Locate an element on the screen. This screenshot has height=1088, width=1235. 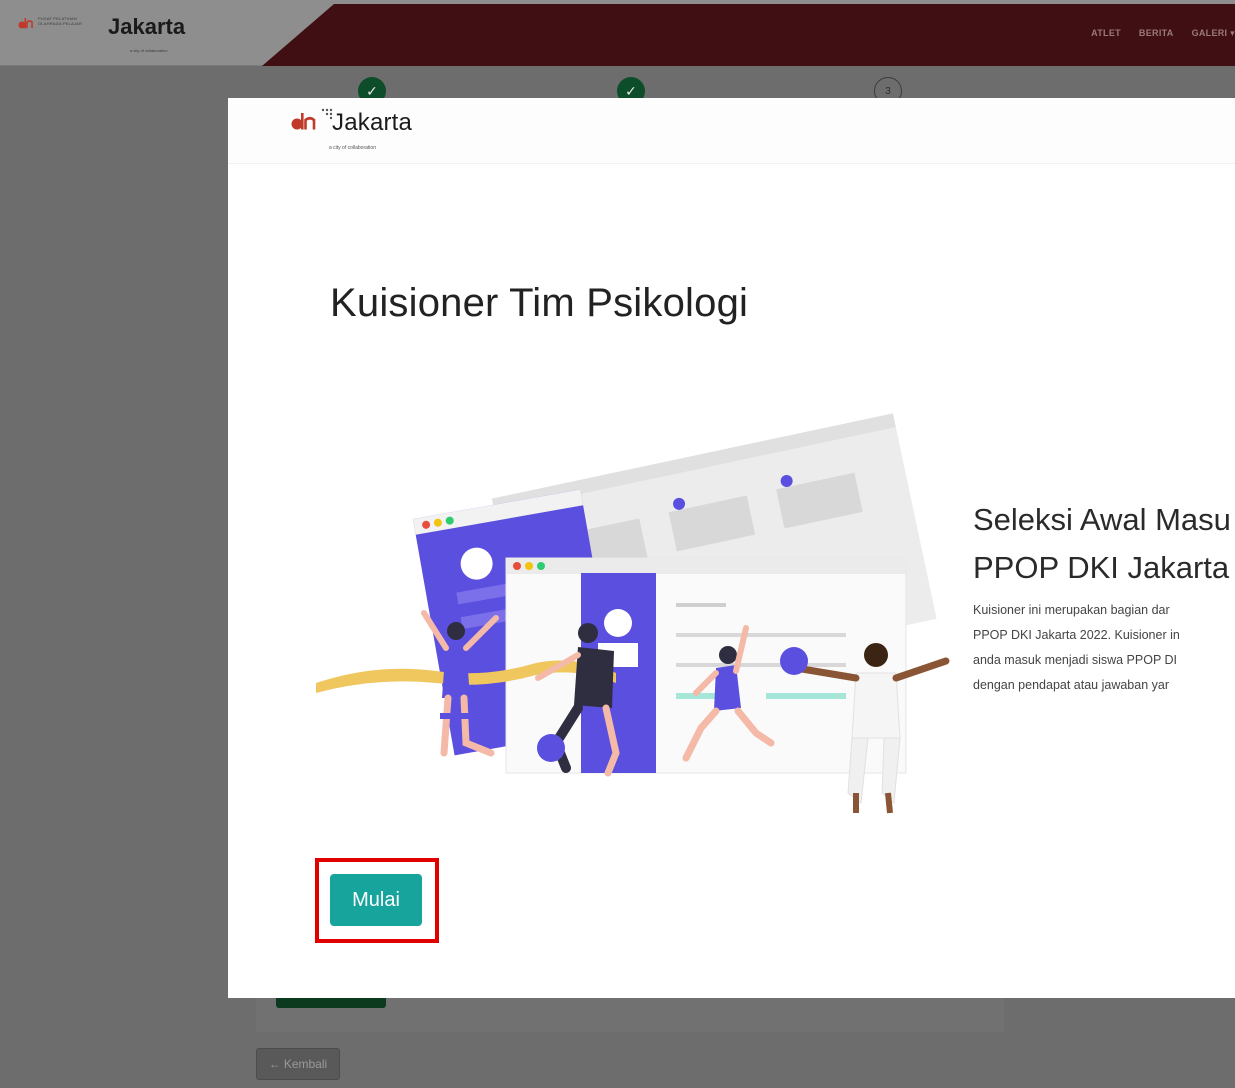
back-button-label: Kembali is located at coordinates (305, 1064).